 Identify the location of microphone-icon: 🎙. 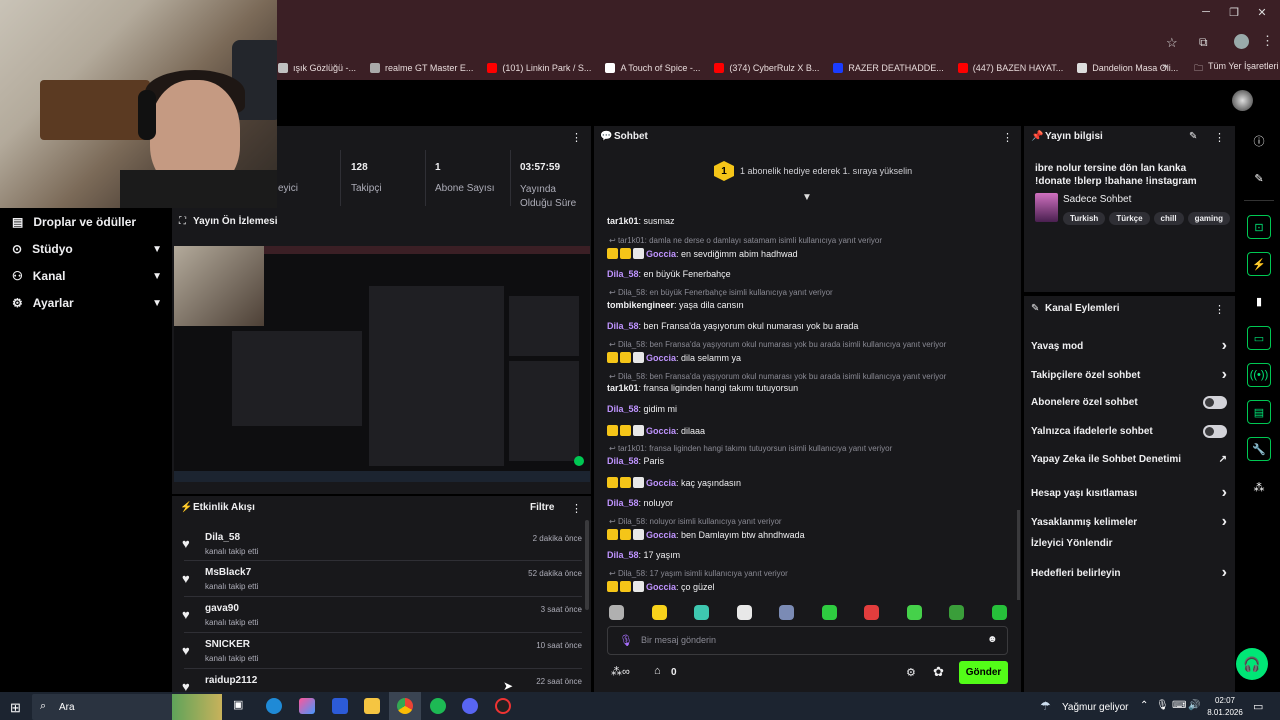
(626, 640).